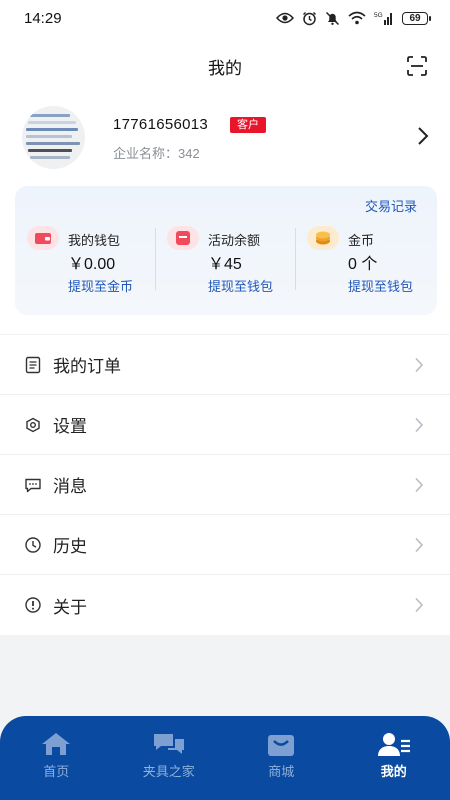 The width and height of the screenshot is (450, 800). What do you see at coordinates (33, 605) in the screenshot?
I see `info-icon` at bounding box center [33, 605].